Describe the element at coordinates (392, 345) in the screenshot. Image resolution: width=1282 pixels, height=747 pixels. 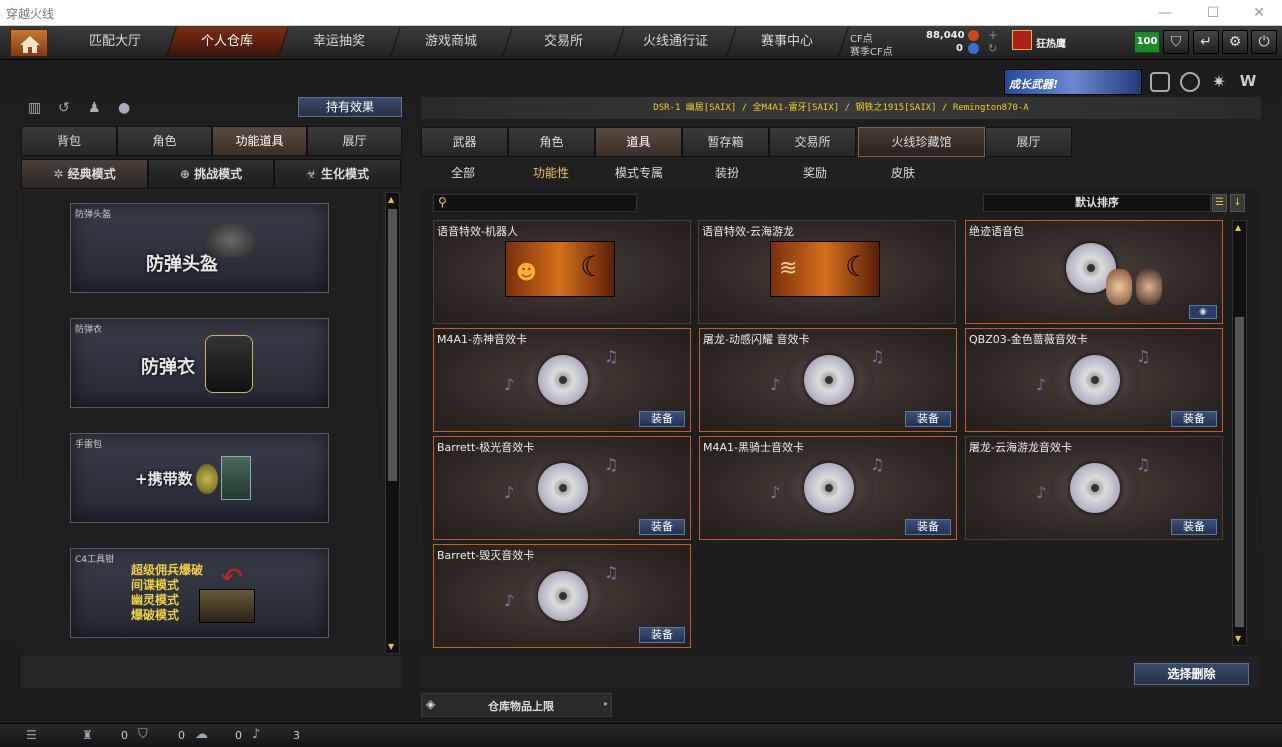
I see `left-scroll-thumb` at that location.